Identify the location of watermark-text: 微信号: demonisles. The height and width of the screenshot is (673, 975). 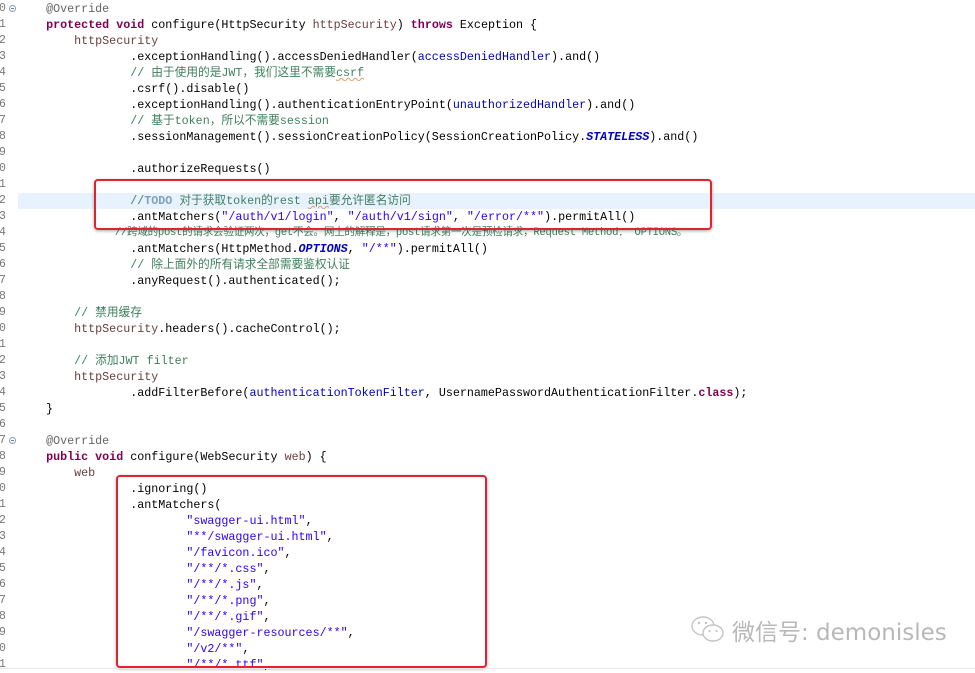
(839, 633).